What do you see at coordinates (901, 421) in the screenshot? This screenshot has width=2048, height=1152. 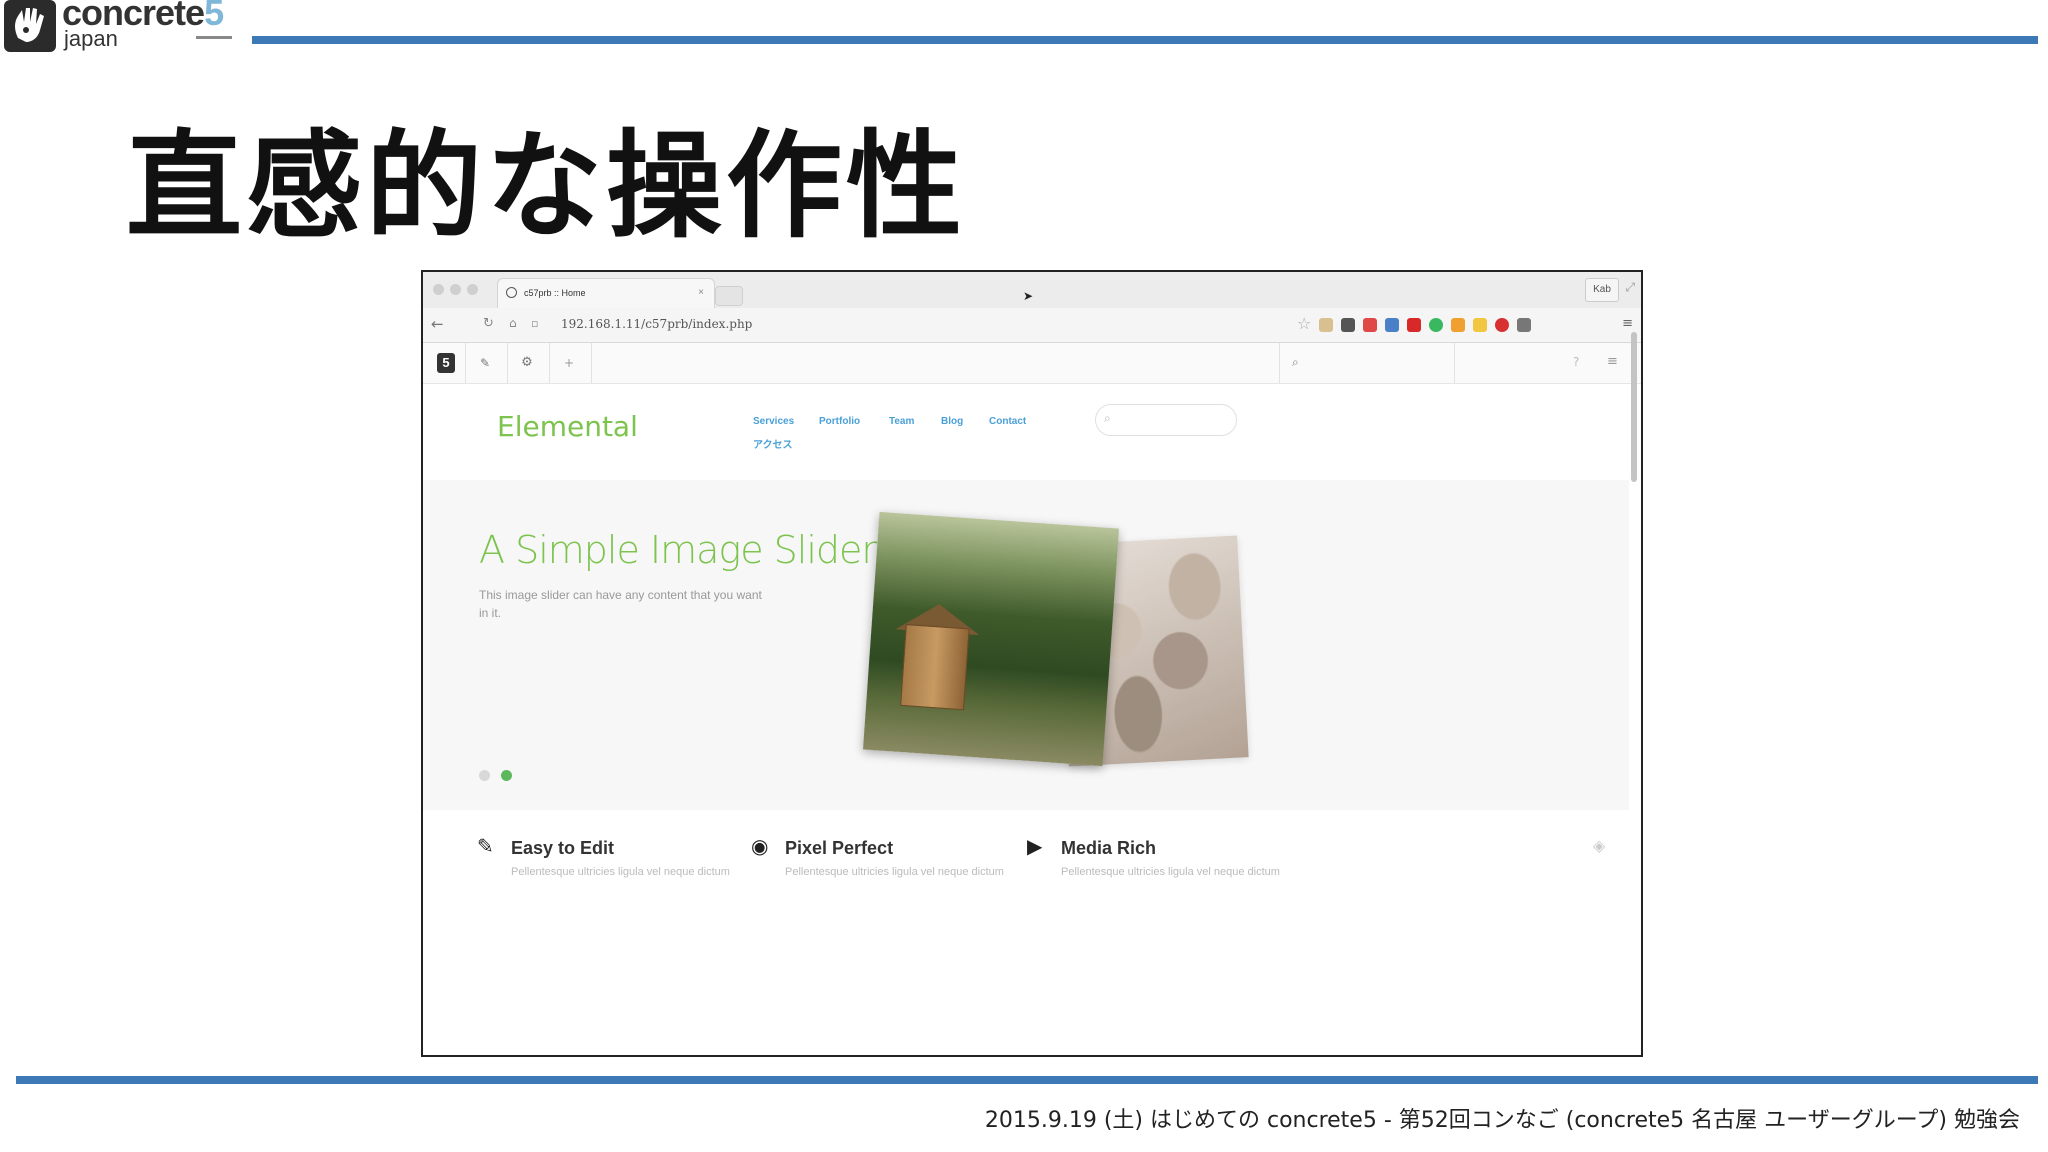 I see `nav-link-team: Team` at bounding box center [901, 421].